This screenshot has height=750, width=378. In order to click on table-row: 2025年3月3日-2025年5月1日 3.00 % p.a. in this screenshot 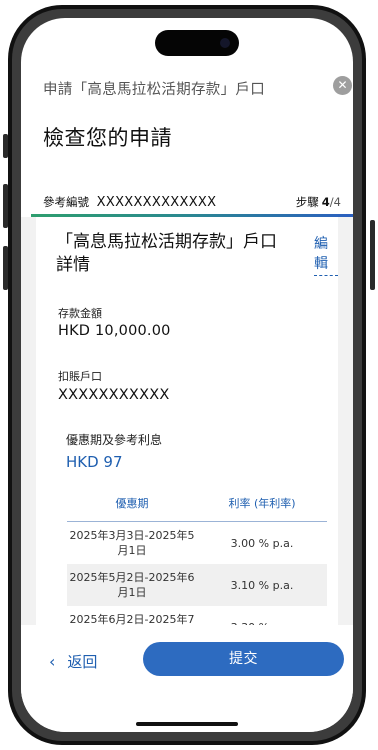, I will do `click(197, 543)`.